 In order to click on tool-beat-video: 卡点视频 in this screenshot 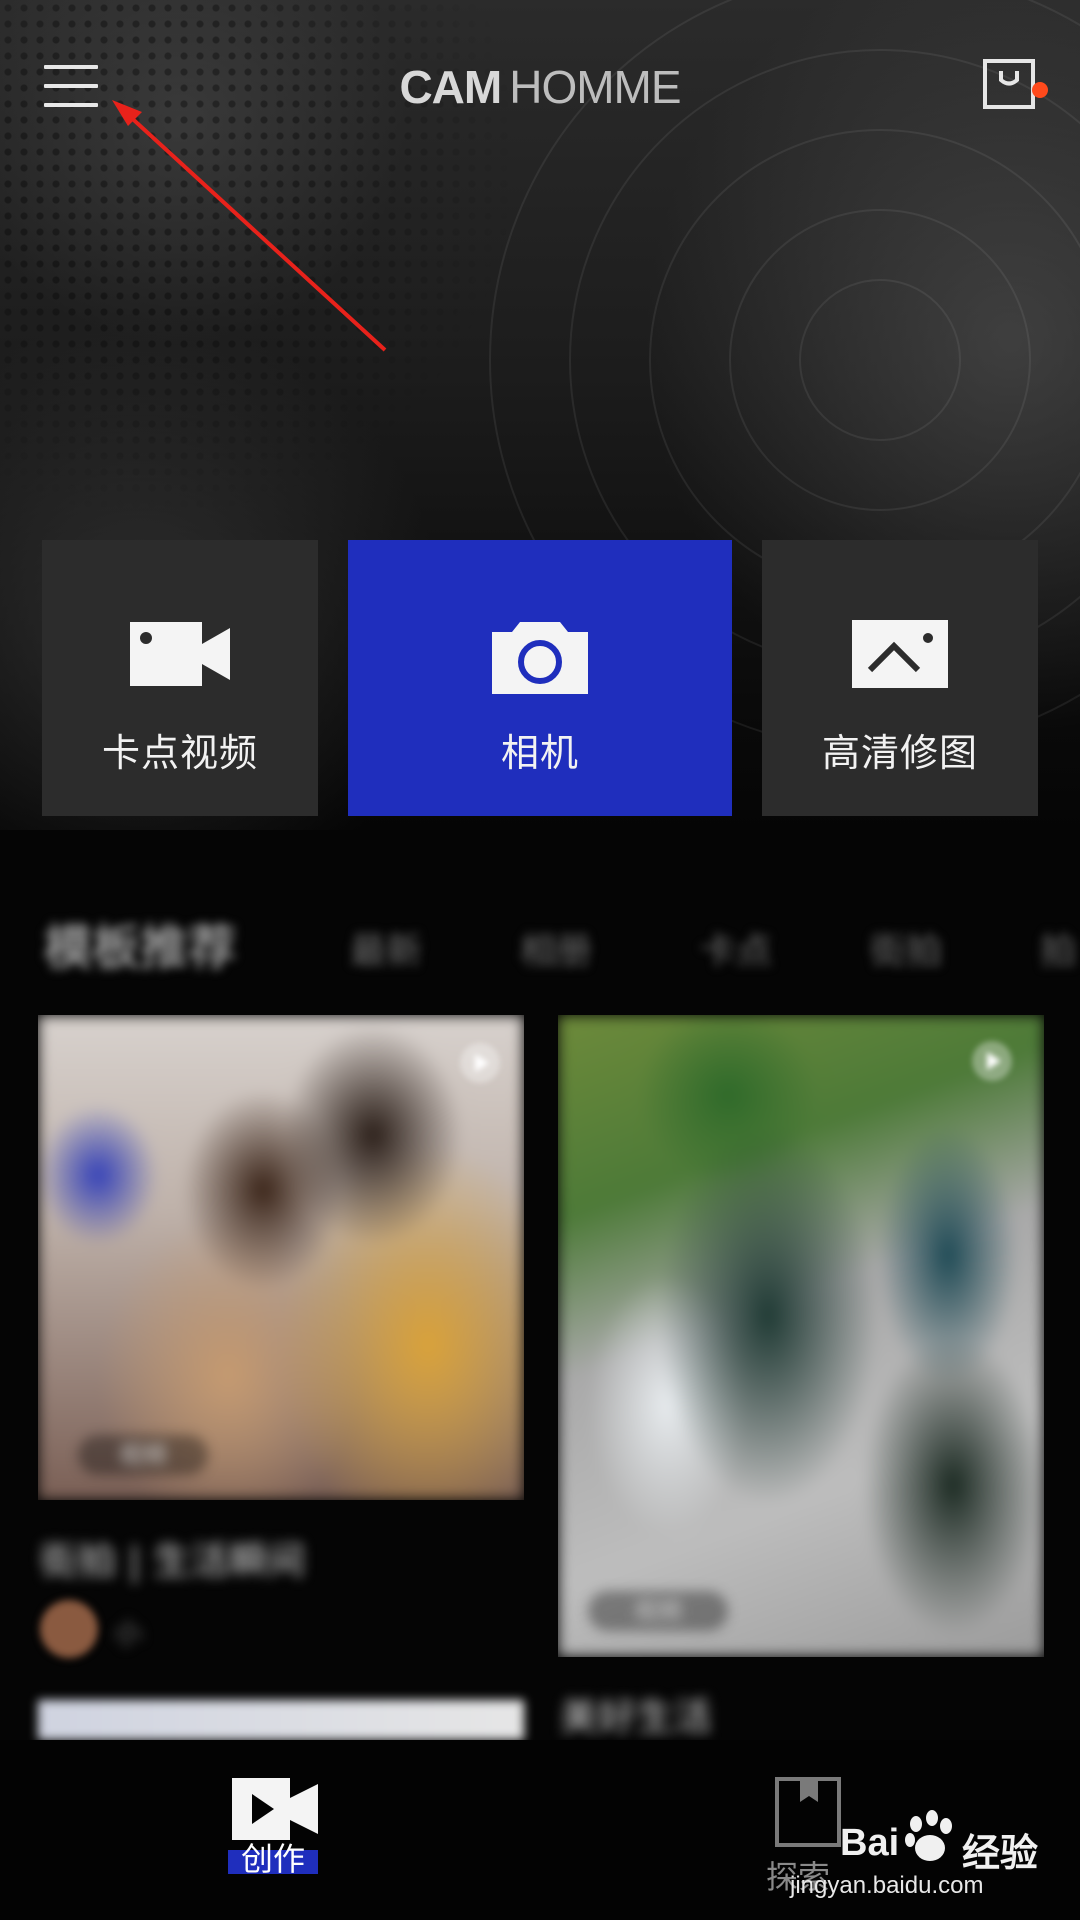, I will do `click(180, 678)`.